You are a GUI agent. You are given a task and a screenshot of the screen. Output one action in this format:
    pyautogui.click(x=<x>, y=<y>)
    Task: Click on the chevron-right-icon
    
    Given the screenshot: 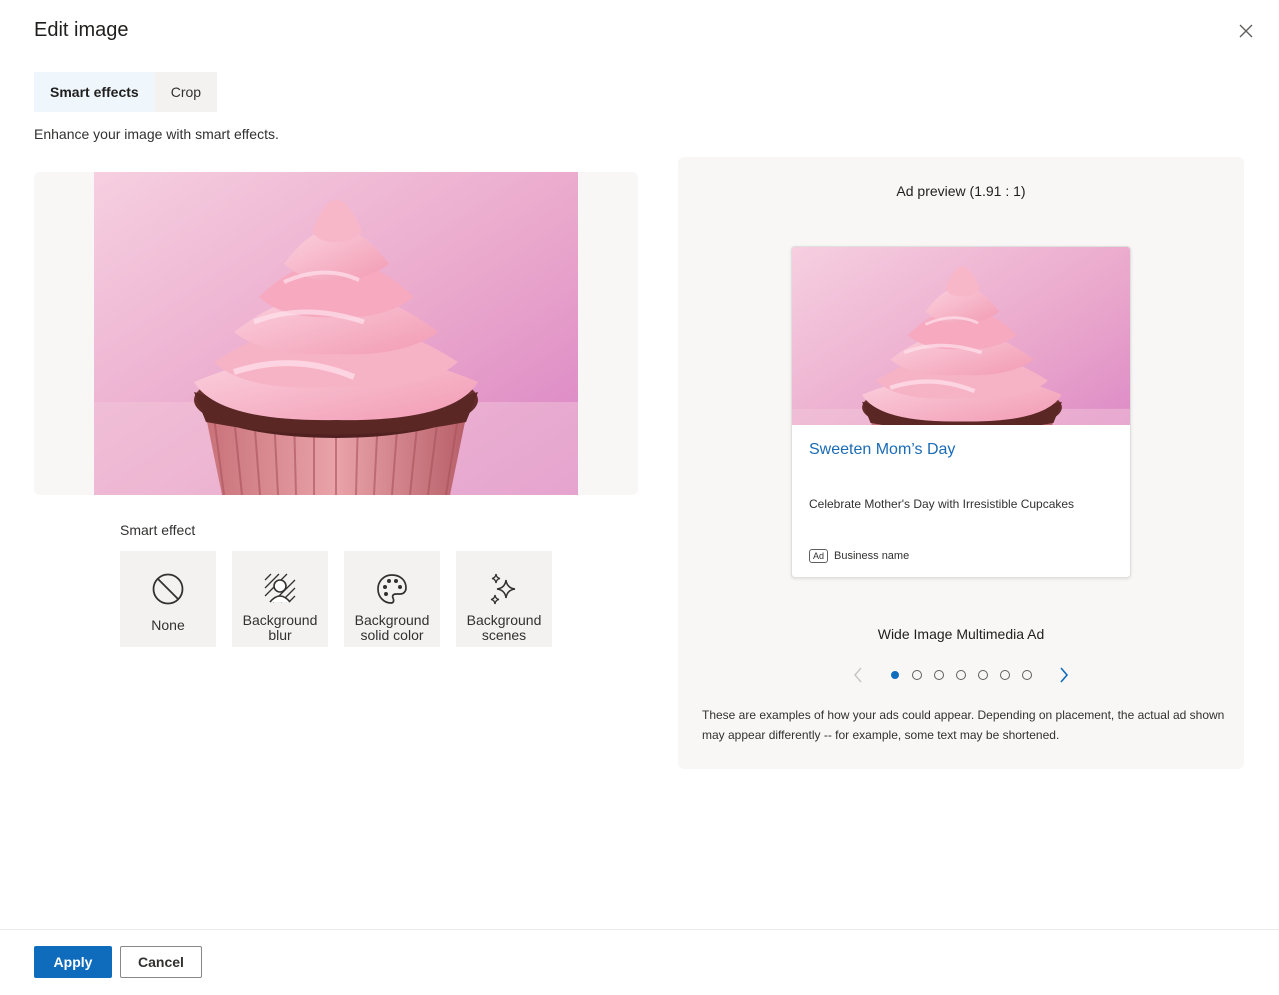 What is the action you would take?
    pyautogui.click(x=1064, y=675)
    